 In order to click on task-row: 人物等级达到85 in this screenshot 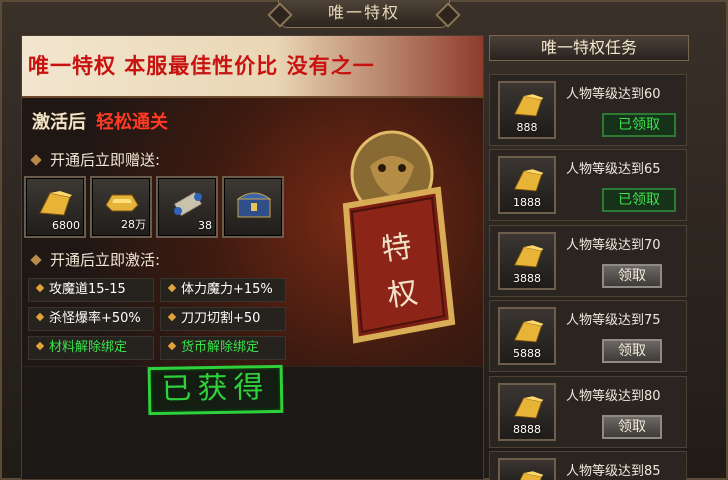, I will do `click(588, 465)`.